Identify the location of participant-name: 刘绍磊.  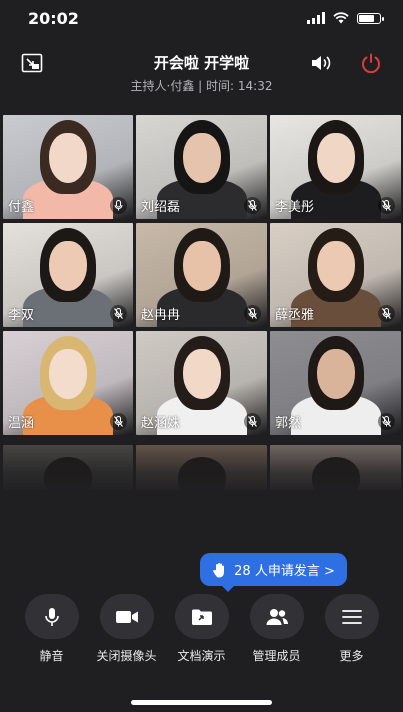
(161, 207).